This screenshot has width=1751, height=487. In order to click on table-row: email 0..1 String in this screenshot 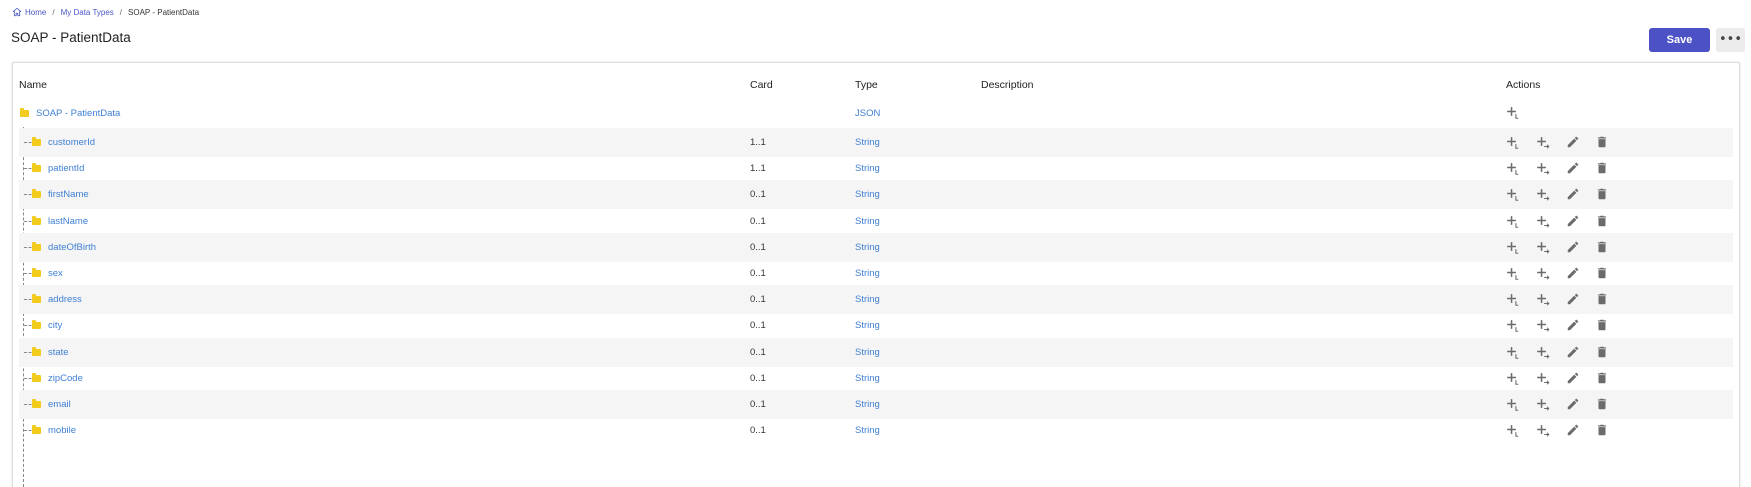, I will do `click(876, 404)`.